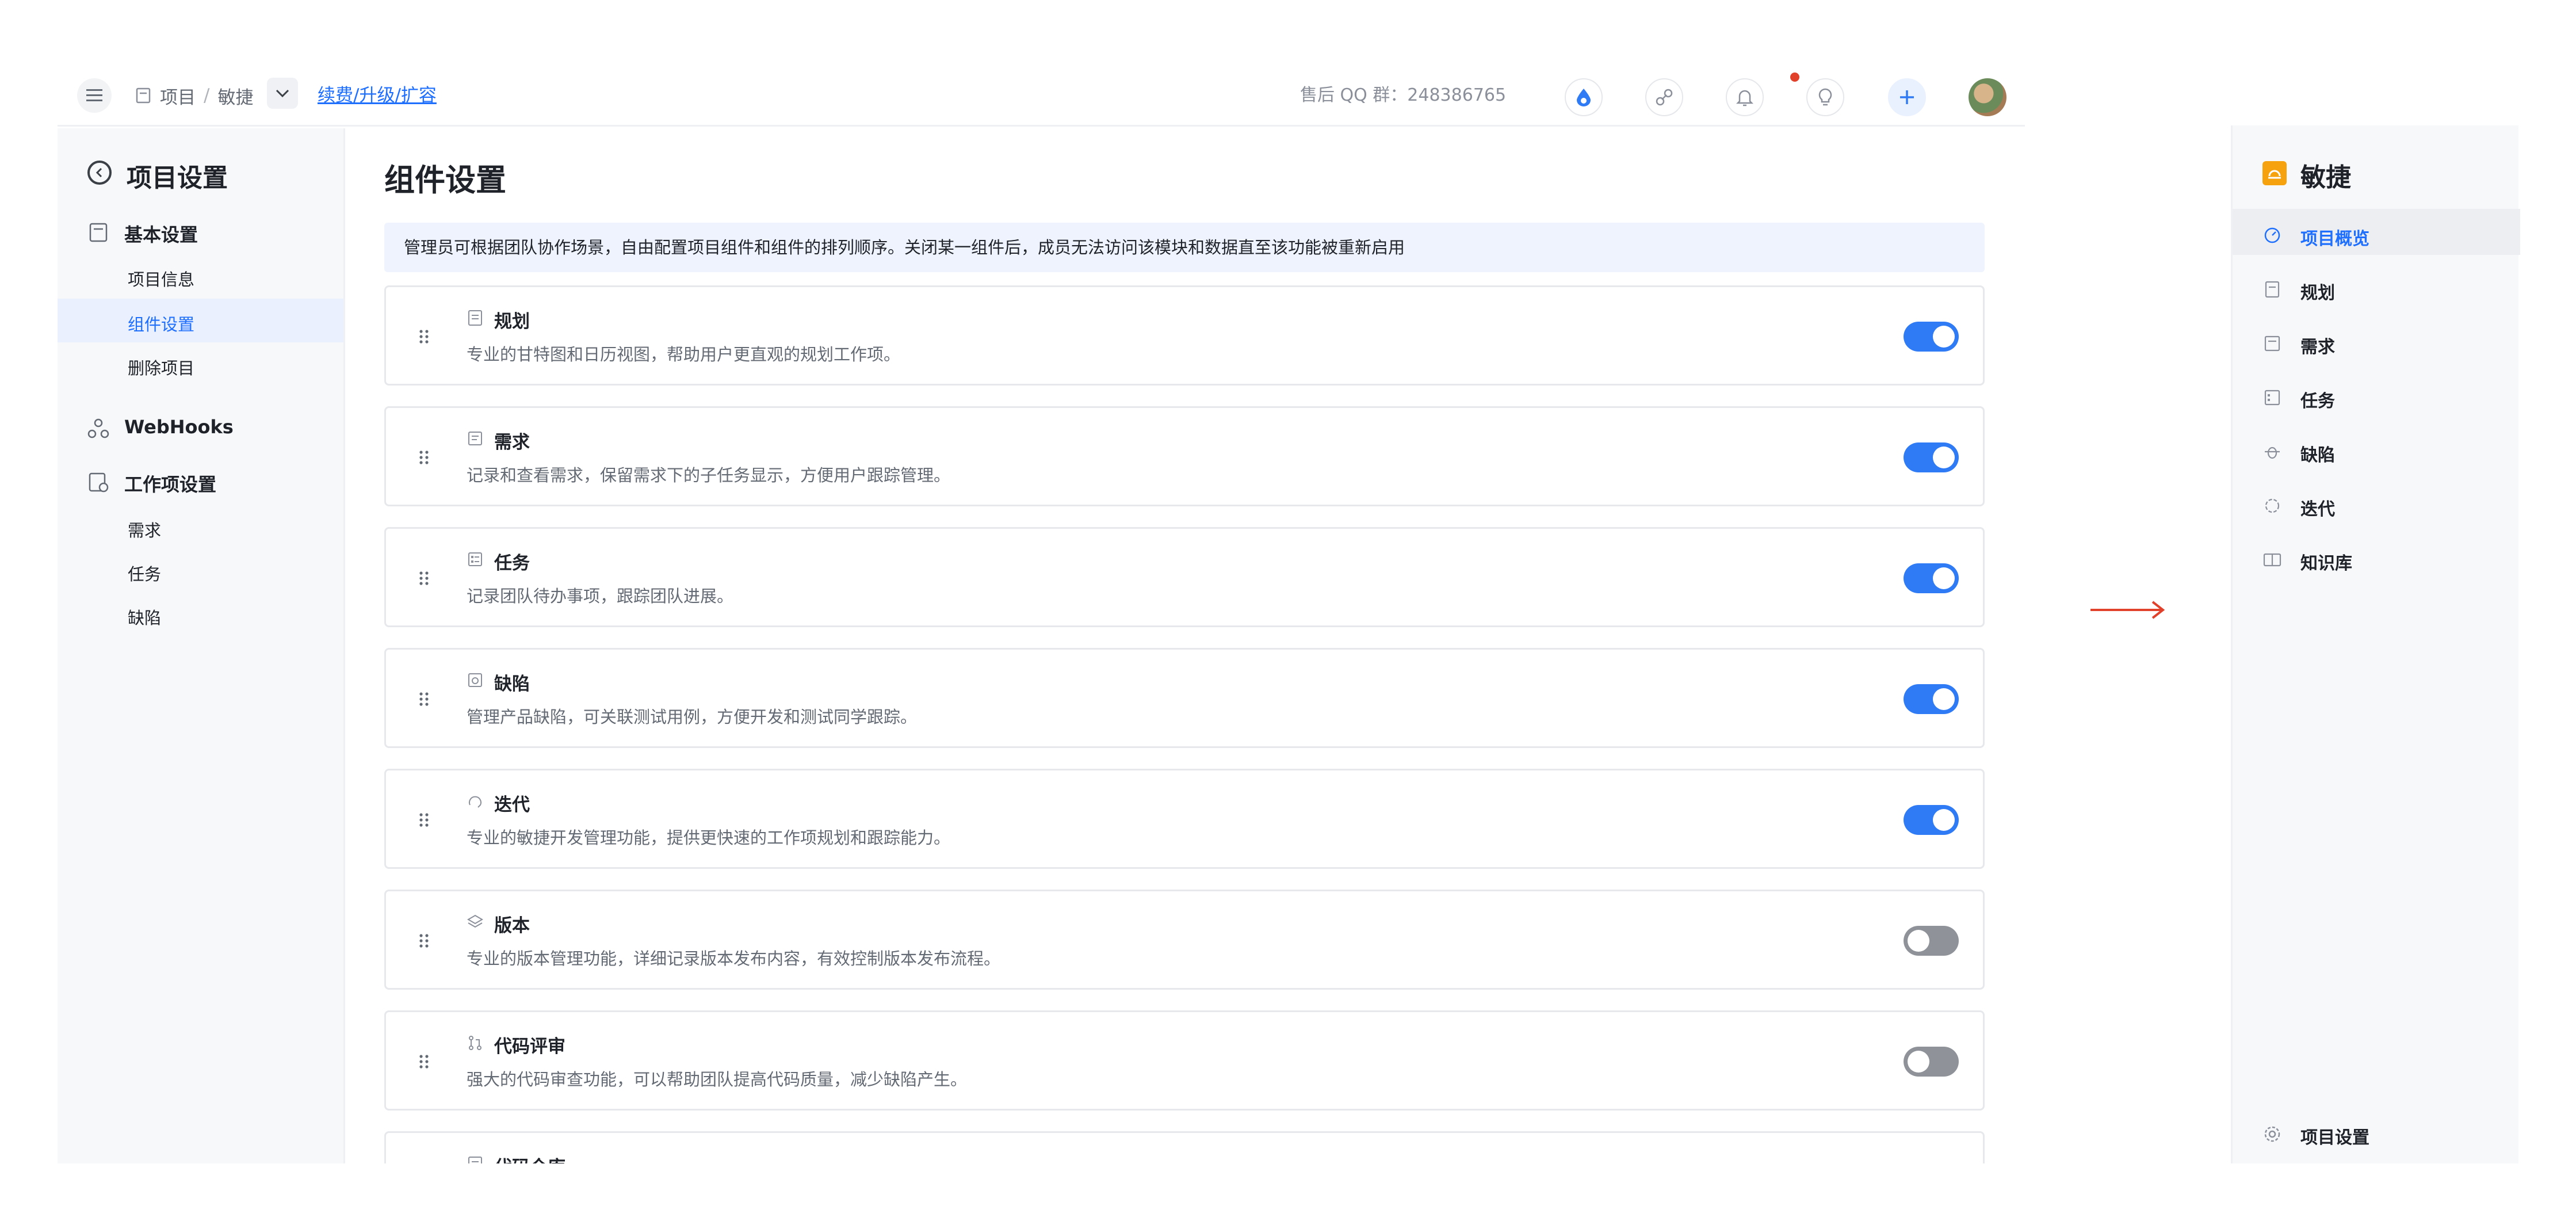  Describe the element at coordinates (734, 958) in the screenshot. I see `component-desc: 专业的版本管理功能，详细记录版本发布内容，有效控制版本发布流程。` at that location.